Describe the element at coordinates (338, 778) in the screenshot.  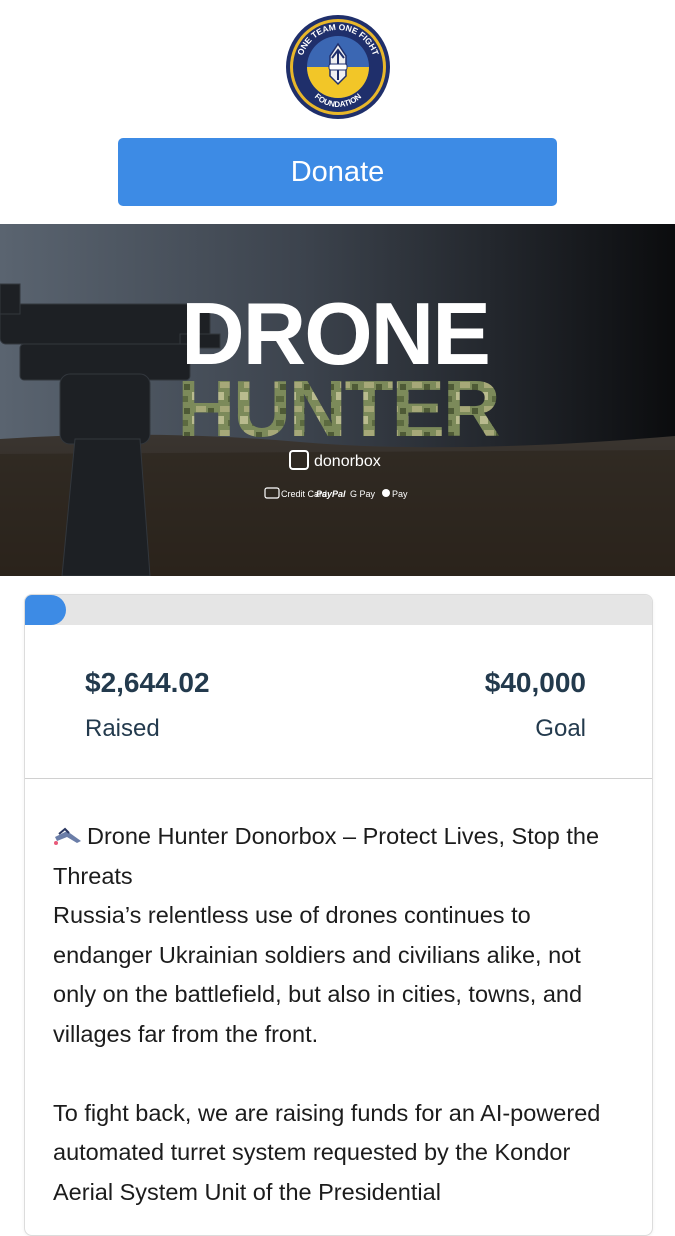
I see `divider` at that location.